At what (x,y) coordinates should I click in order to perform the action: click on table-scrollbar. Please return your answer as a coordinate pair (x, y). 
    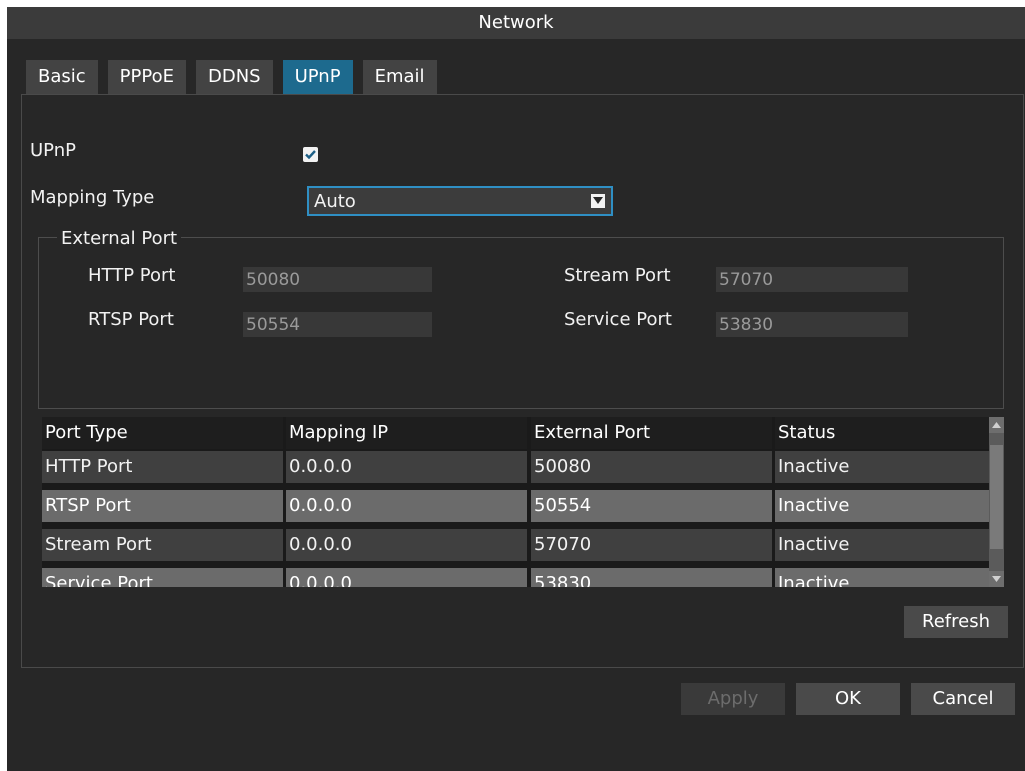
    Looking at the image, I should click on (996, 502).